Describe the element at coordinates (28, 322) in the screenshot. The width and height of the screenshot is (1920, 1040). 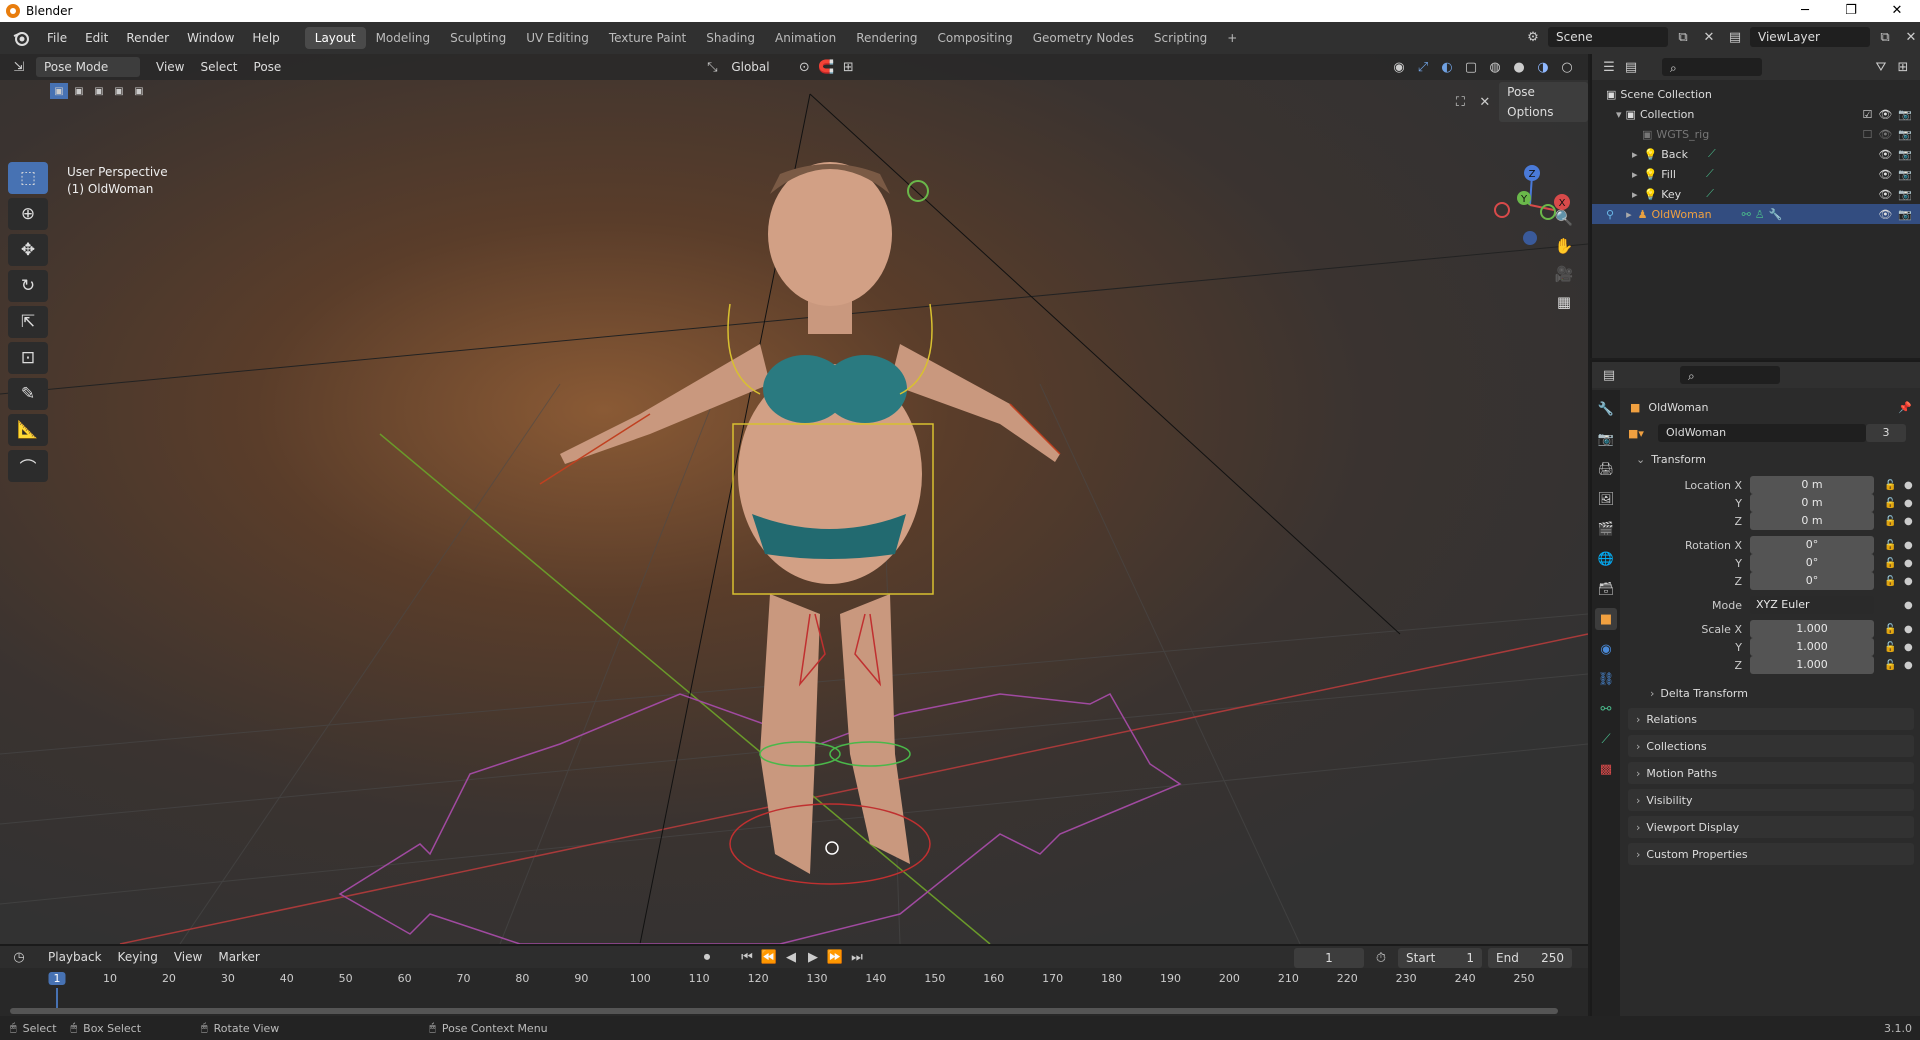
I see `scale-tool-icon: ⇱` at that location.